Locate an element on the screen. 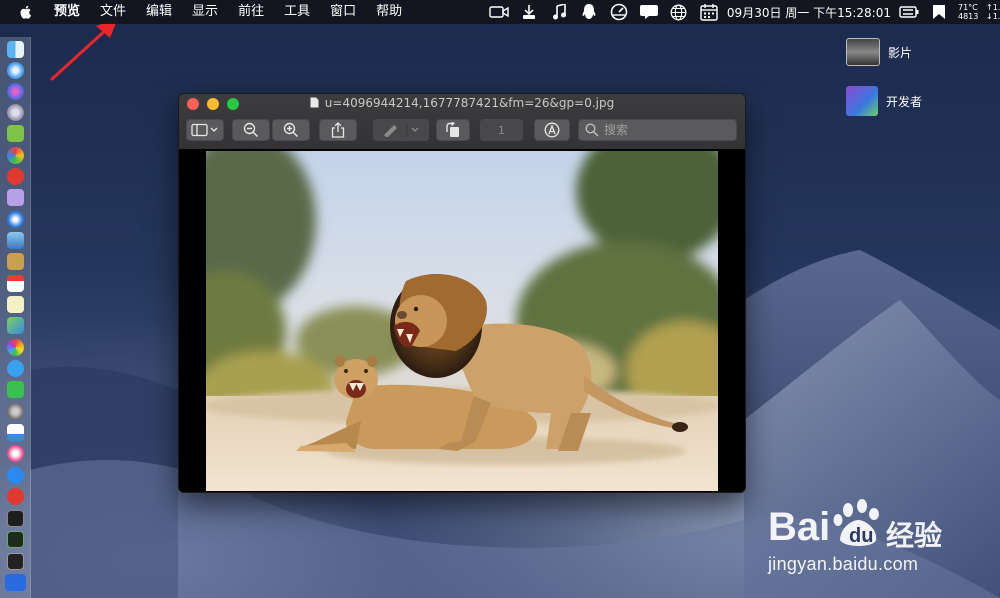 This screenshot has width=1000, height=598. net-up: ↑1.0 is located at coordinates (993, 7).